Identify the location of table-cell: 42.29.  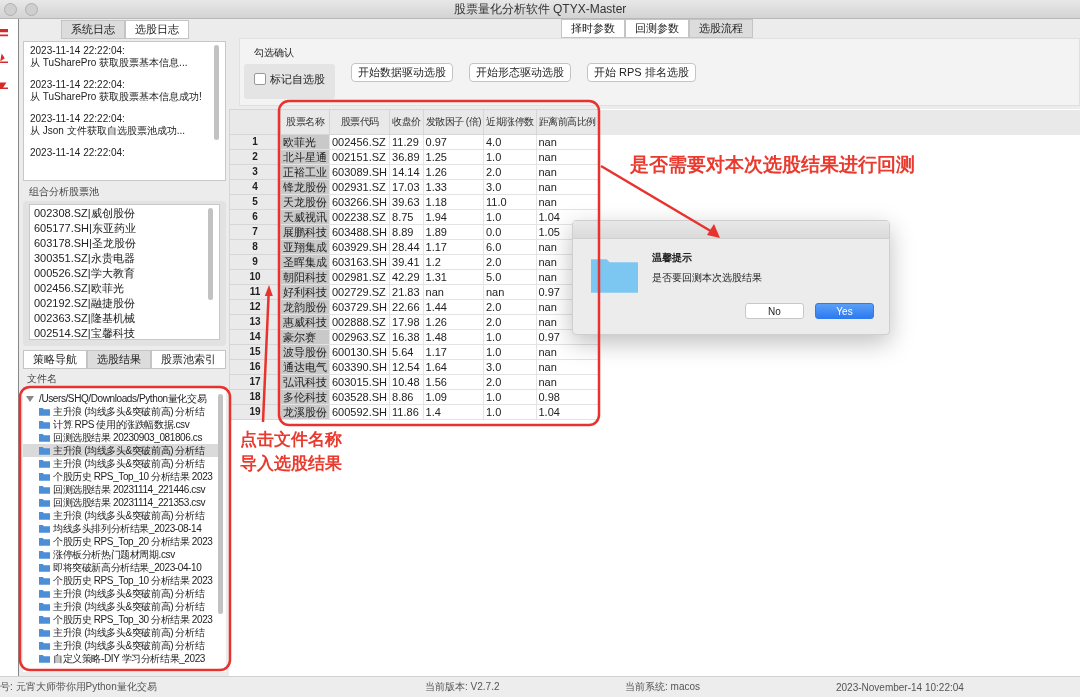
(406, 277).